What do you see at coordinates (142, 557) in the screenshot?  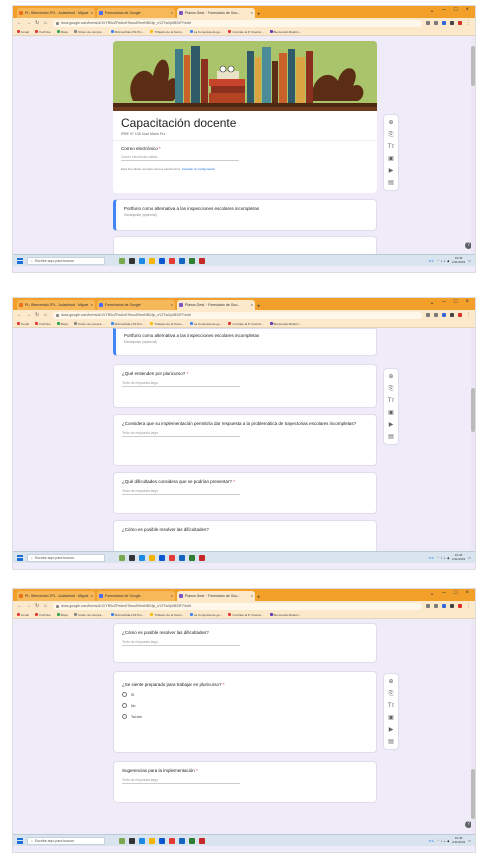 I see `edge-icon` at bounding box center [142, 557].